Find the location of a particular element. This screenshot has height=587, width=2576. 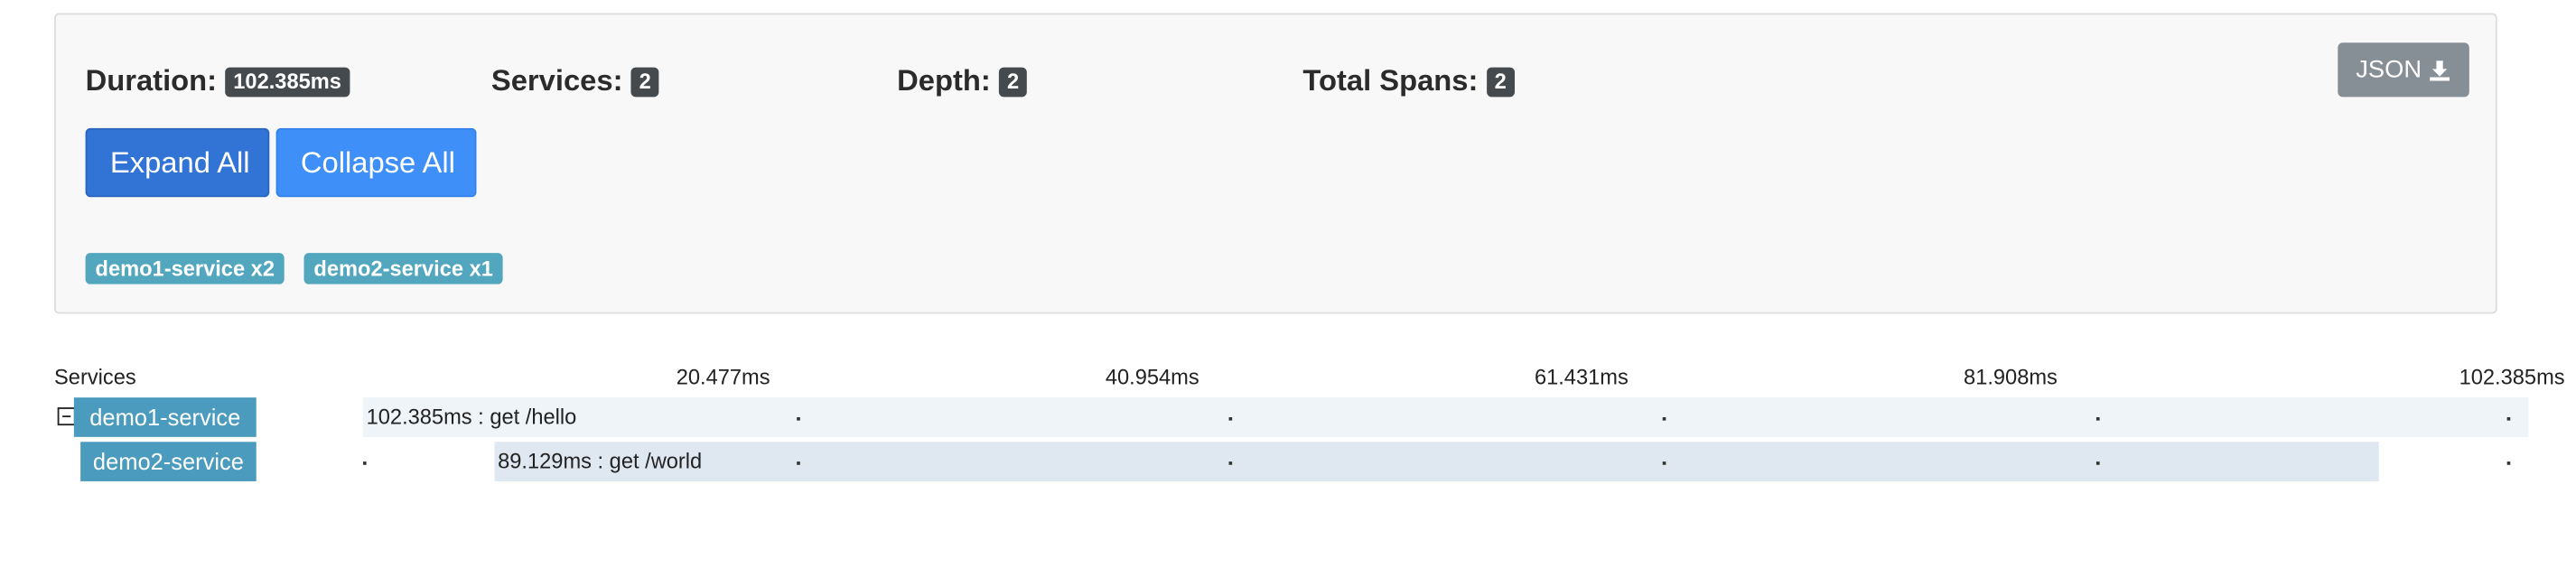

services-badge: 2 is located at coordinates (644, 81).